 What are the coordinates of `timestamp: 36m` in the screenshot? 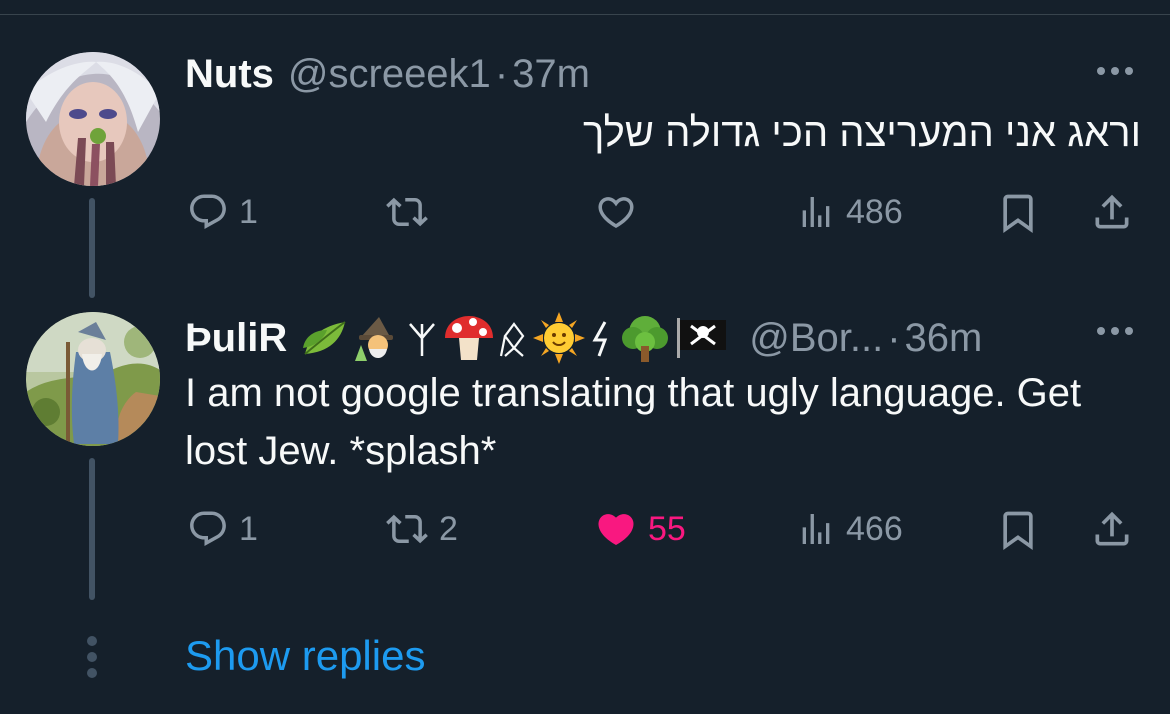 It's located at (944, 338).